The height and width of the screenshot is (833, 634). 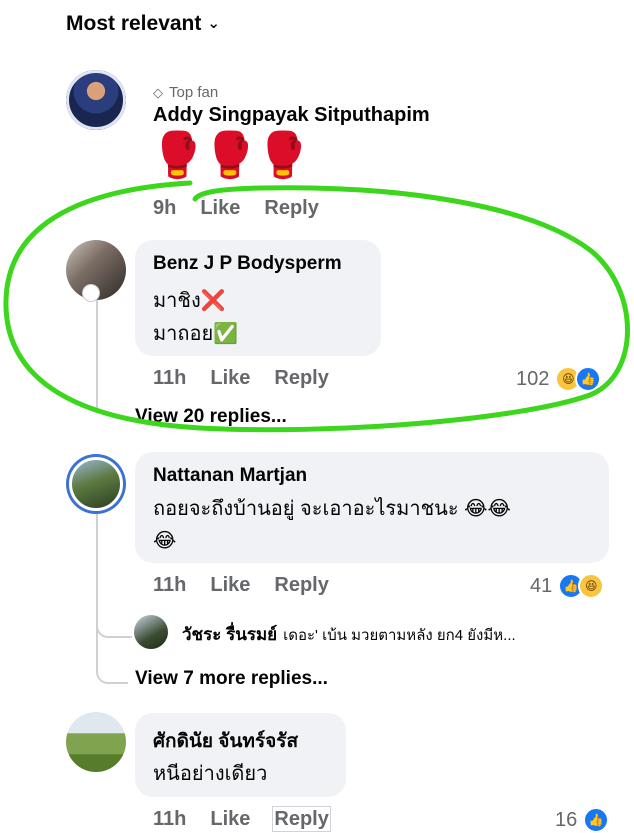 I want to click on haha-icon: 😆, so click(x=591, y=586).